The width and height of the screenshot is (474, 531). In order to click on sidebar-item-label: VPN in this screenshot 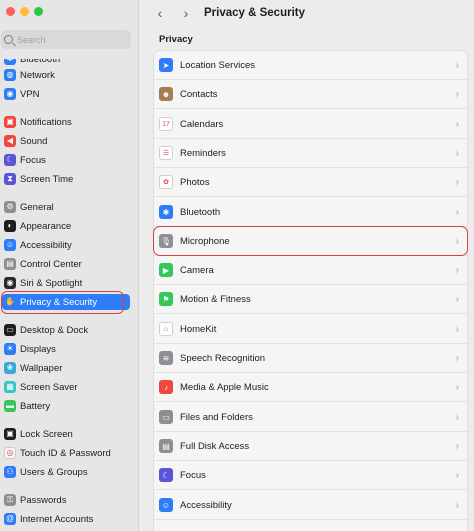, I will do `click(30, 94)`.